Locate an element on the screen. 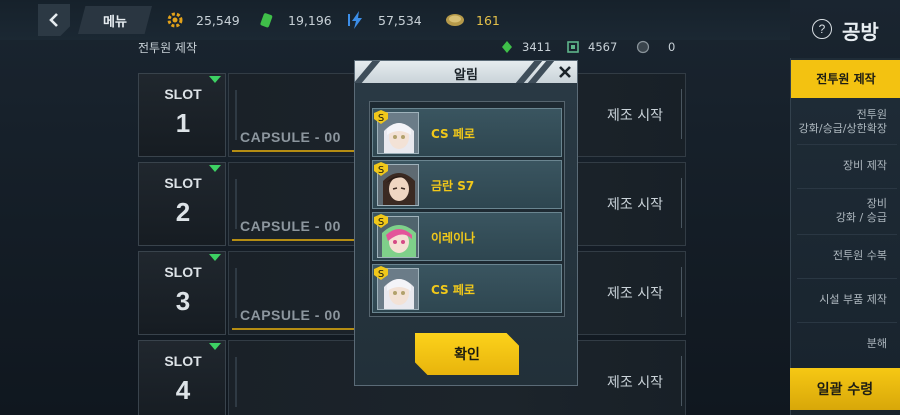  dialog-header: 알림 is located at coordinates (465, 72).